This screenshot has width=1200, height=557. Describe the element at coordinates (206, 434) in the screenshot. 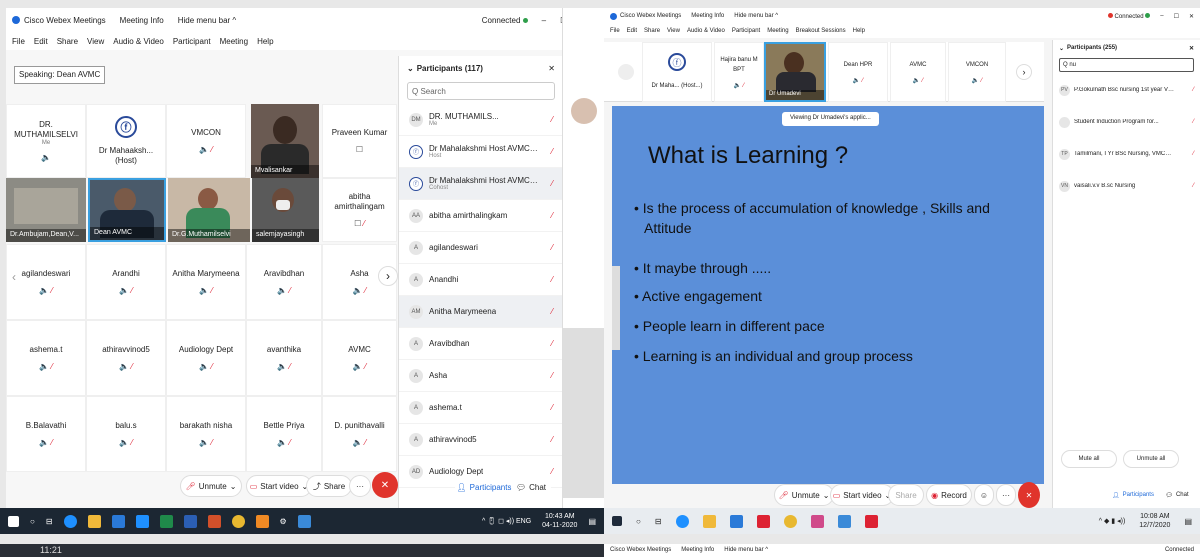

I see `grid-tile: barakath nisha 🔈 ⁄` at that location.